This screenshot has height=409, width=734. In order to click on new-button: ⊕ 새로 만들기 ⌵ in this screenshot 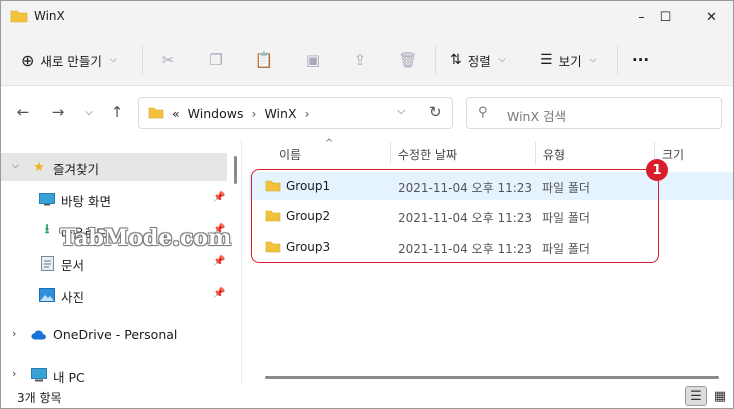, I will do `click(69, 60)`.